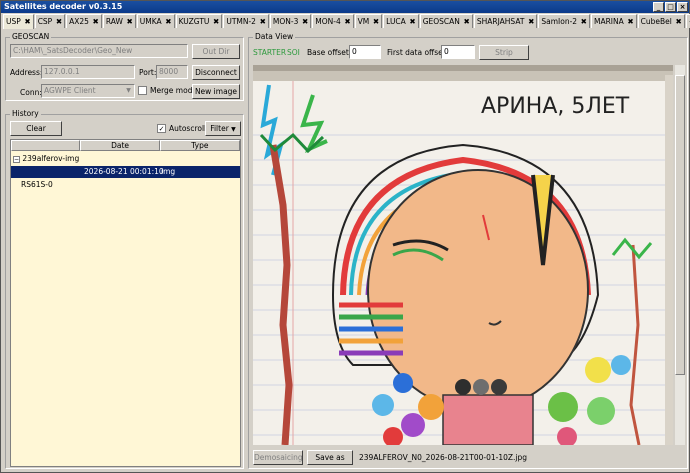  I want to click on tab-label: CSP, so click(45, 21).